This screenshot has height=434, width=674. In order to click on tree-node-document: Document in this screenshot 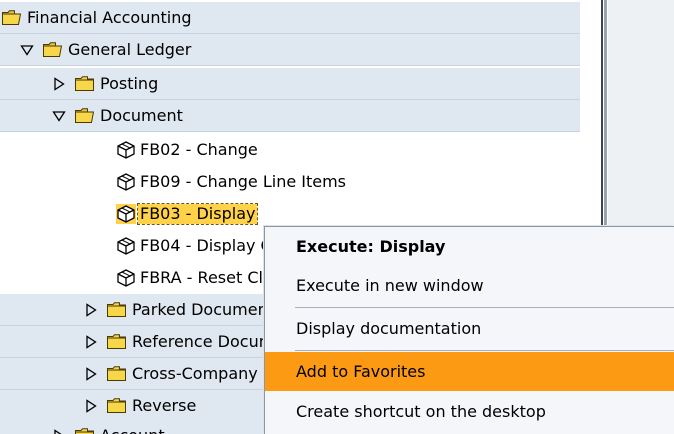, I will do `click(290, 116)`.